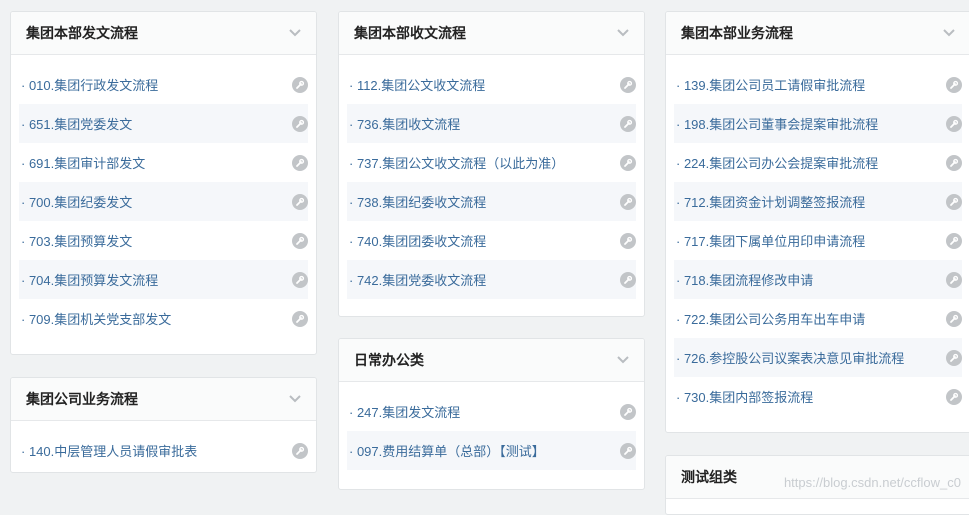 The image size is (969, 515). What do you see at coordinates (95, 318) in the screenshot?
I see `flow-link: · 709.集团机关党支部发文` at bounding box center [95, 318].